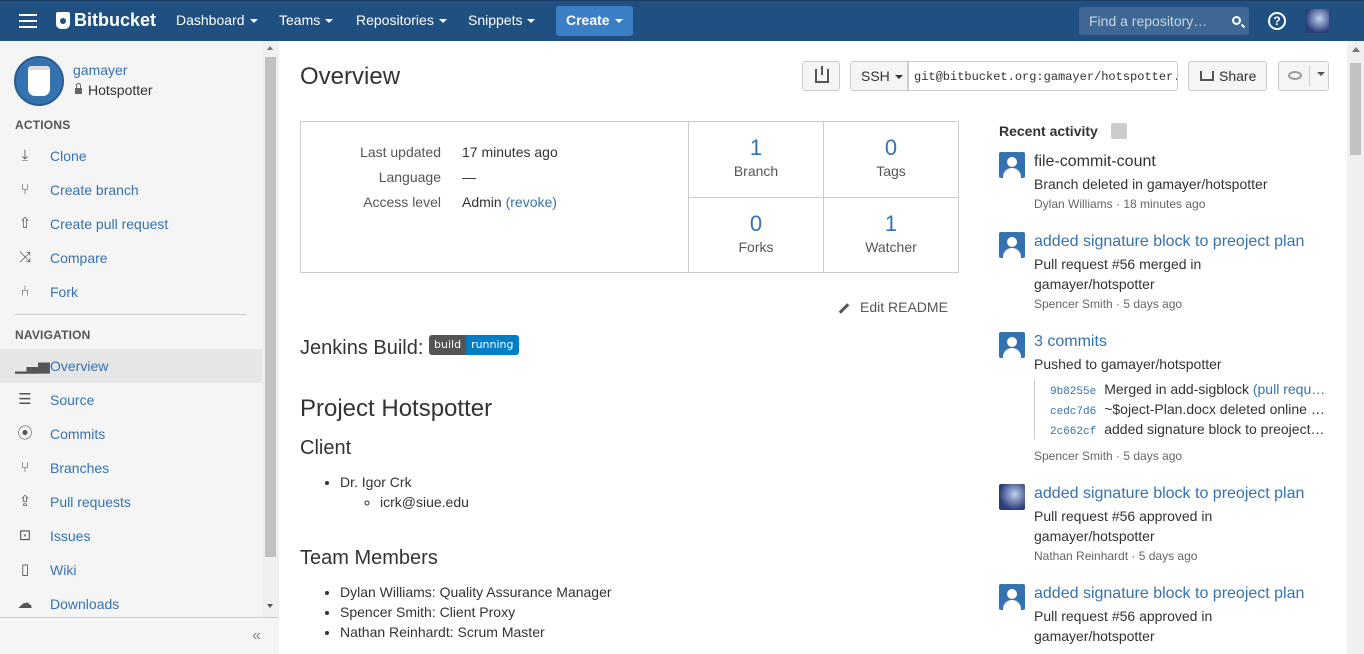 This screenshot has width=1364, height=654. What do you see at coordinates (131, 190) in the screenshot?
I see `sidebar-item-create-branch: ⑂ Create branch` at bounding box center [131, 190].